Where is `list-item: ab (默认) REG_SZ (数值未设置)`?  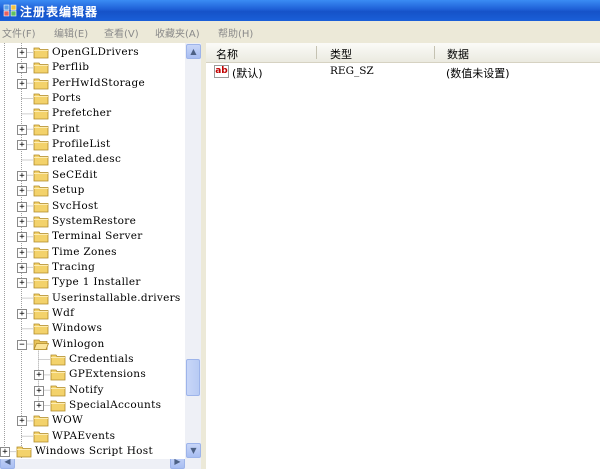 list-item: ab (默认) REG_SZ (数值未设置) is located at coordinates (403, 72).